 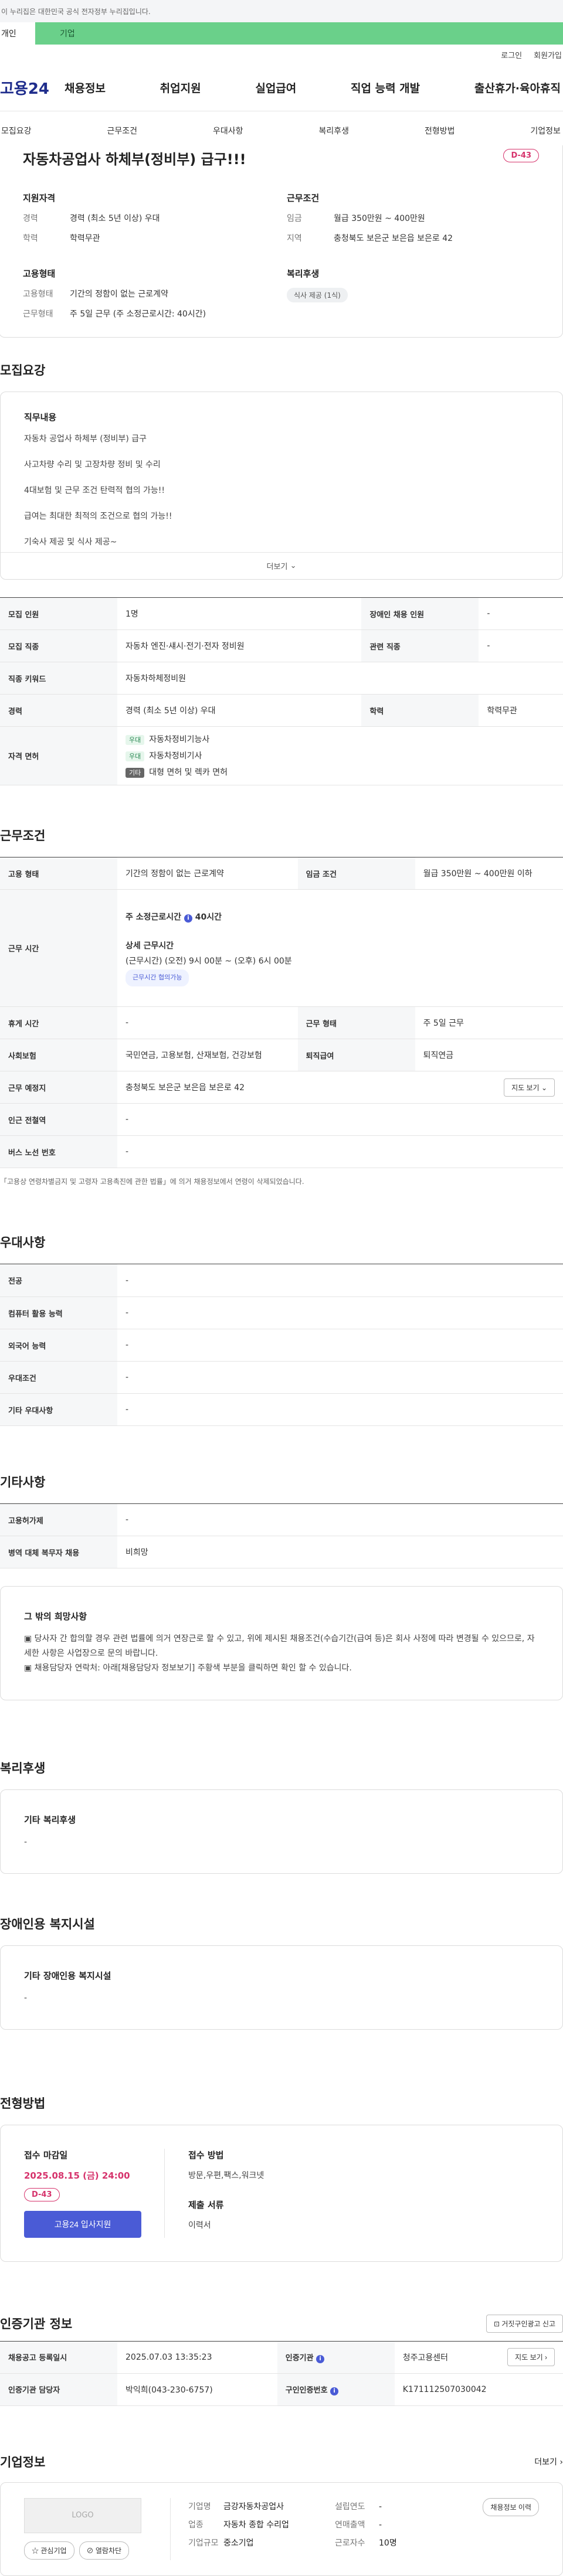 What do you see at coordinates (26, 1998) in the screenshot?
I see `disab-card-value: -` at bounding box center [26, 1998].